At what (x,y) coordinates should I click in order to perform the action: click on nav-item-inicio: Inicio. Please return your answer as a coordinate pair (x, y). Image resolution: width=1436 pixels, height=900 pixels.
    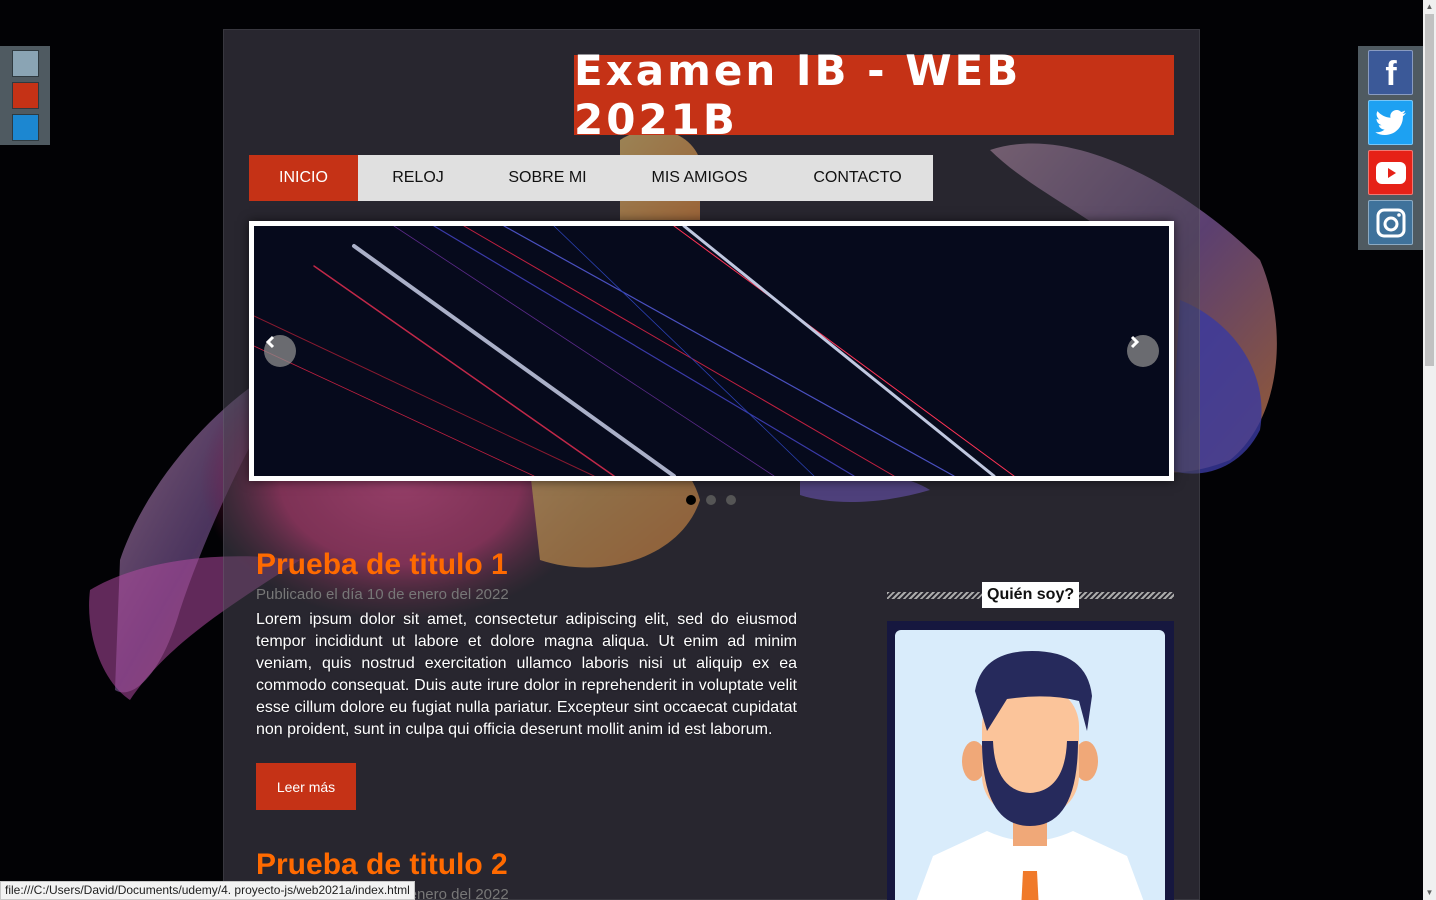
    Looking at the image, I should click on (303, 178).